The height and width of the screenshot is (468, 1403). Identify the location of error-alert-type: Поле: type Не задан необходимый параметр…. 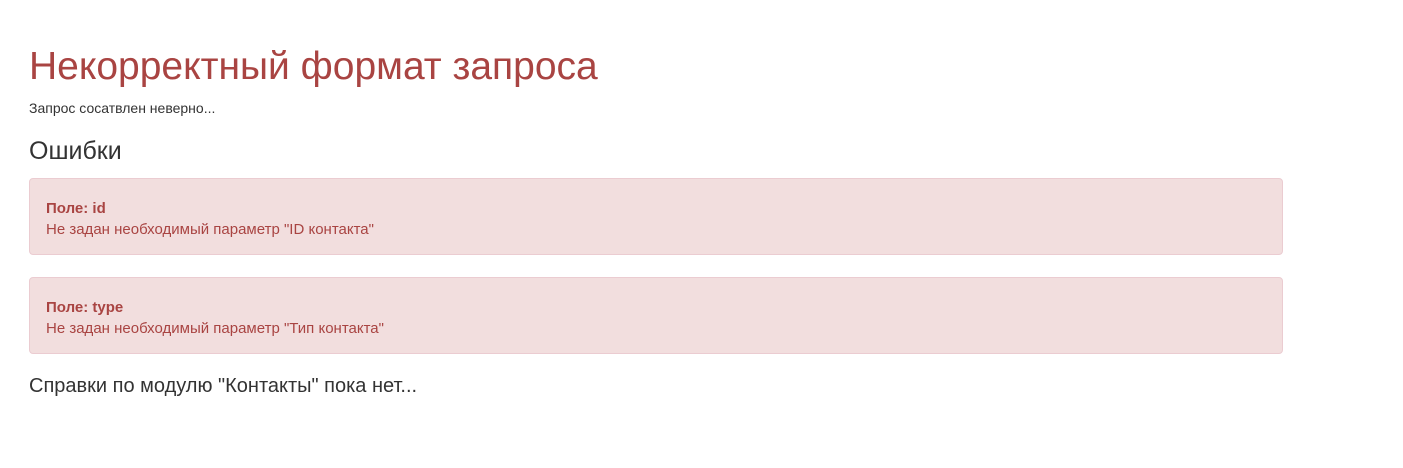
(656, 315).